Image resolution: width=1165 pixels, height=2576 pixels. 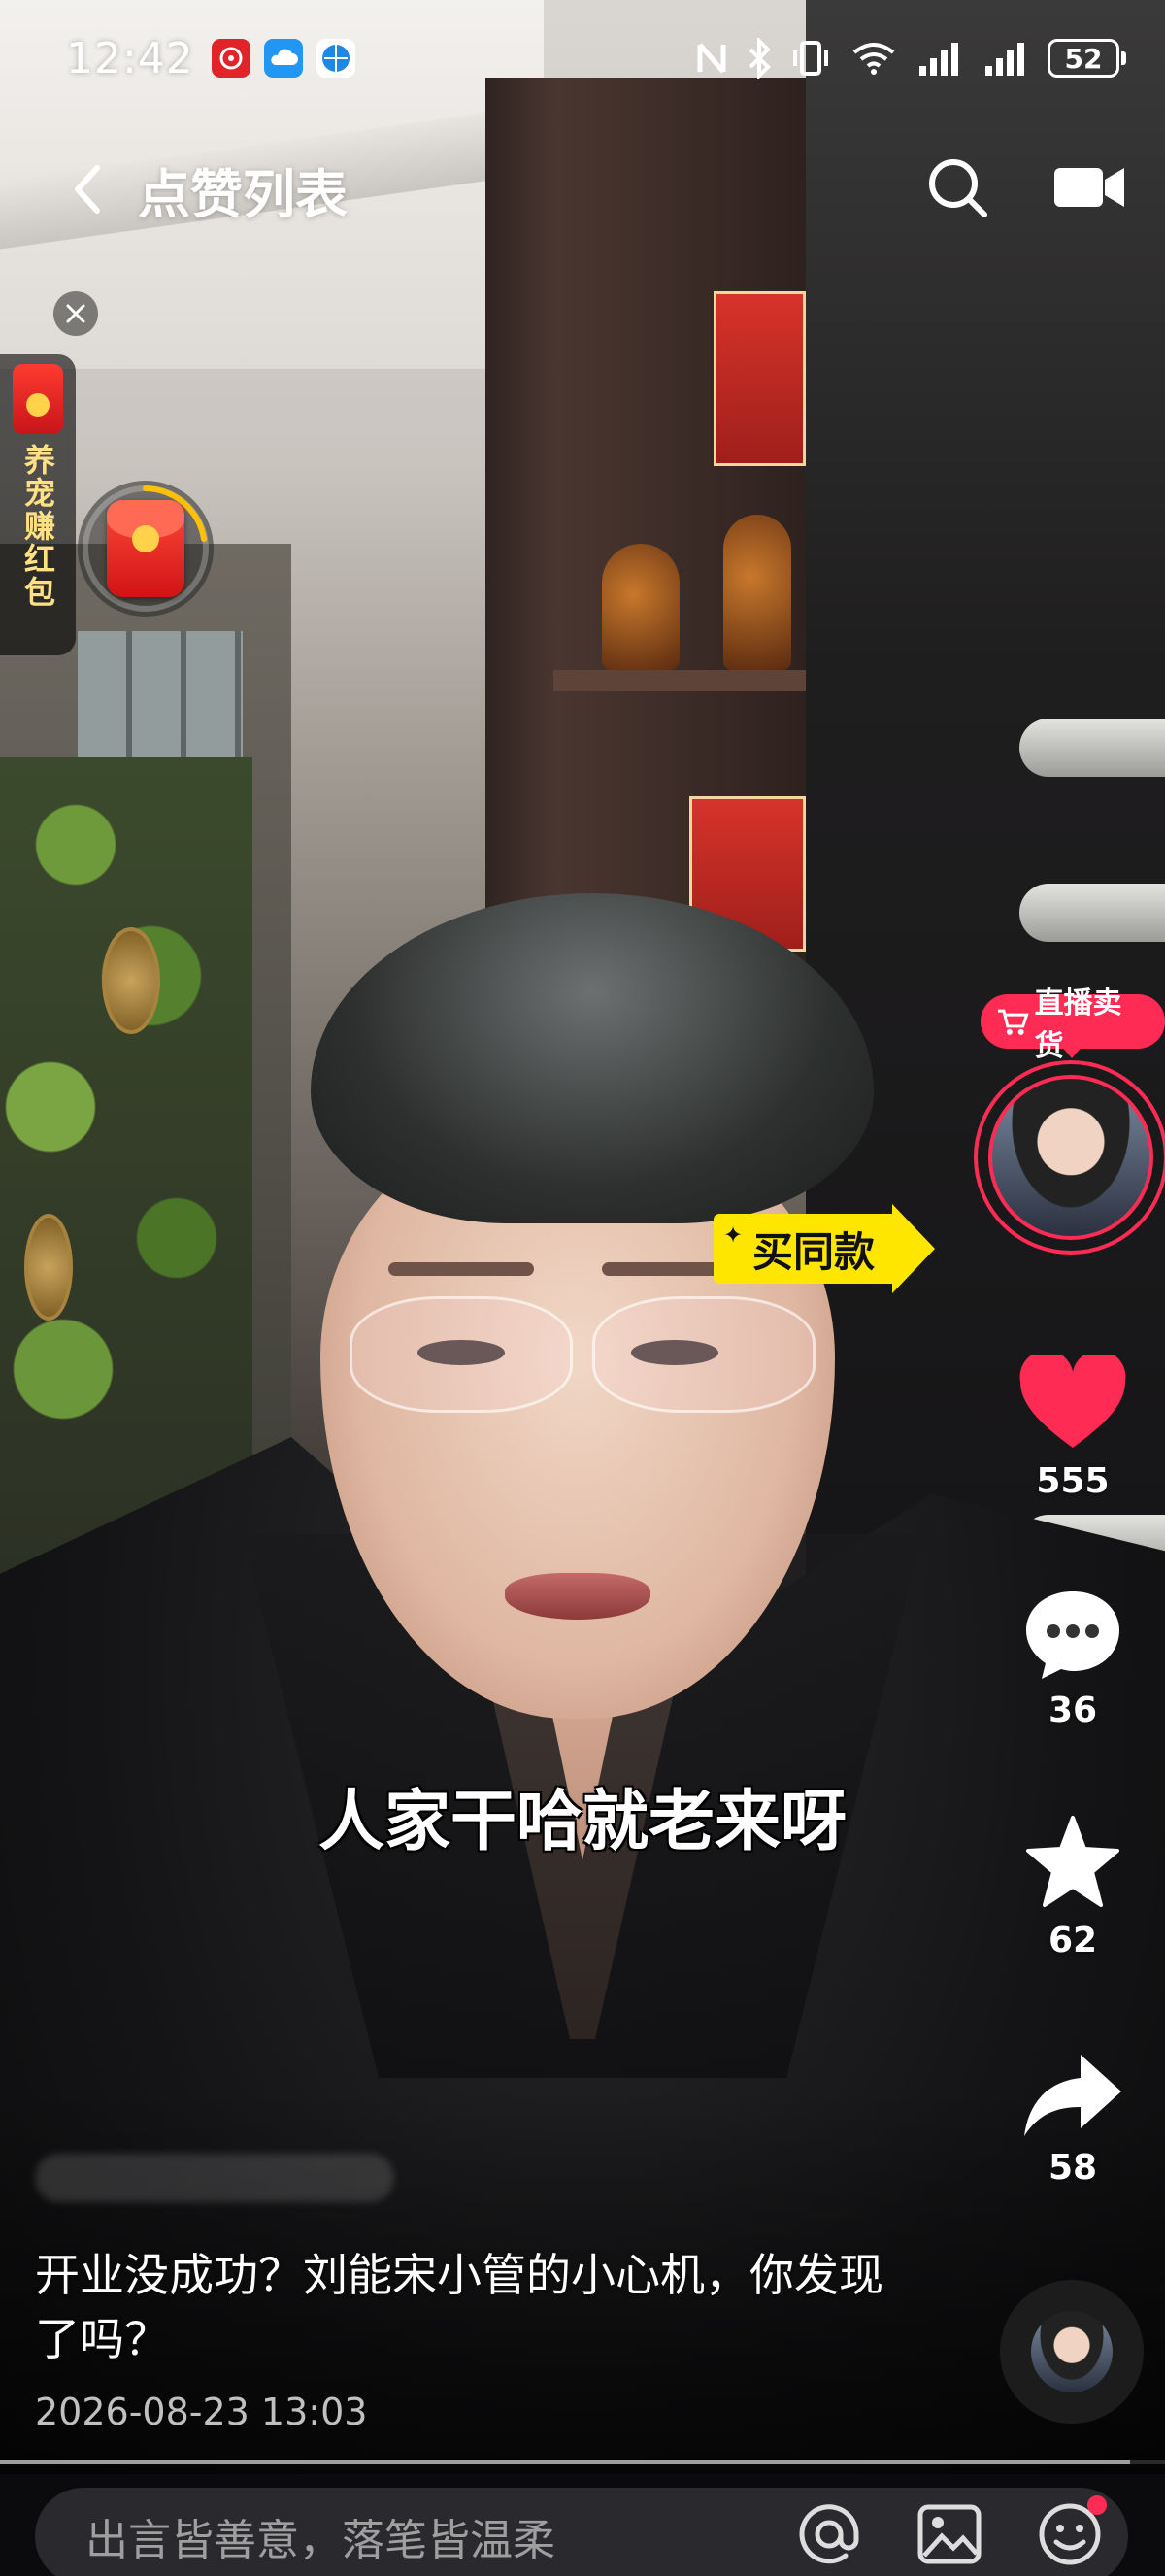 What do you see at coordinates (214, 2178) in the screenshot?
I see `author-name-blurred` at bounding box center [214, 2178].